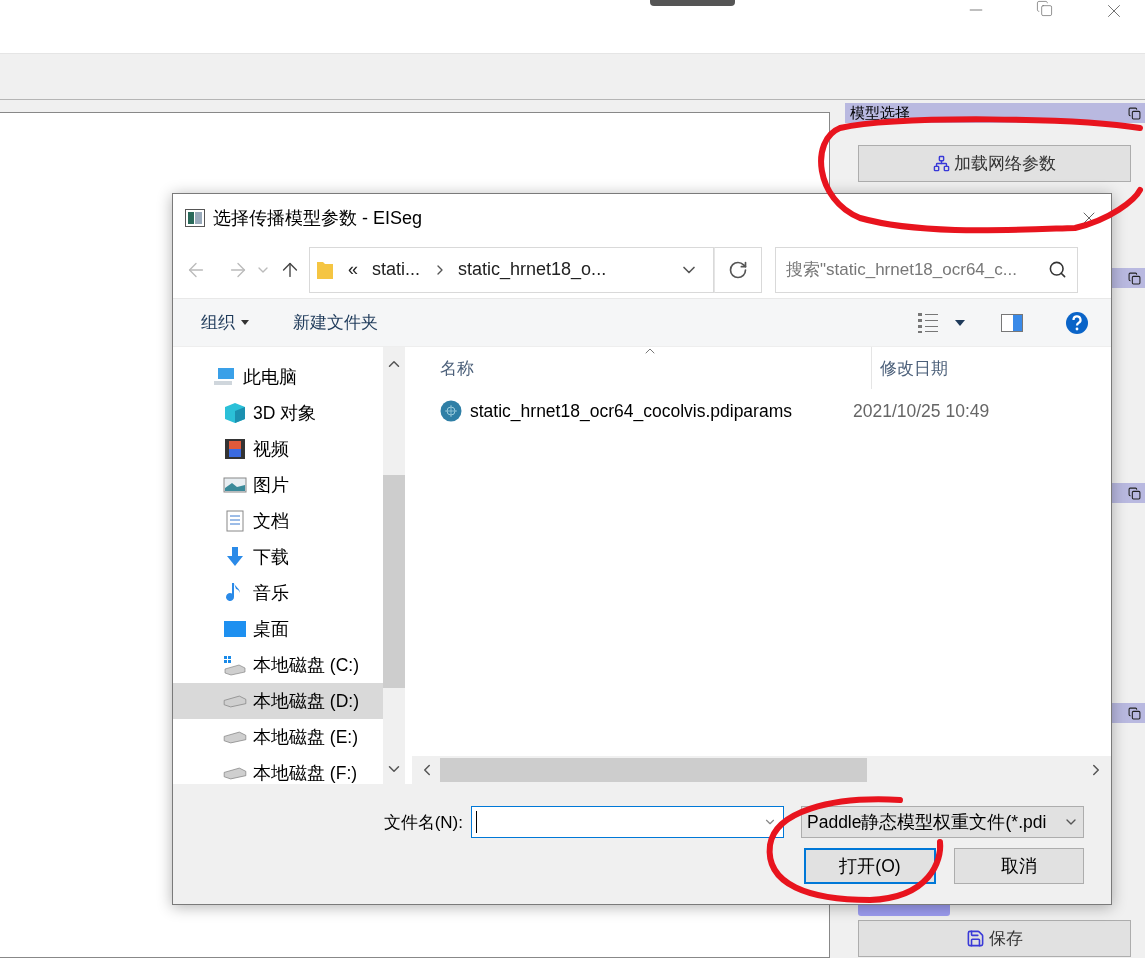  I want to click on window-title: 选择传播模型参数 - EISeg, so click(318, 218).